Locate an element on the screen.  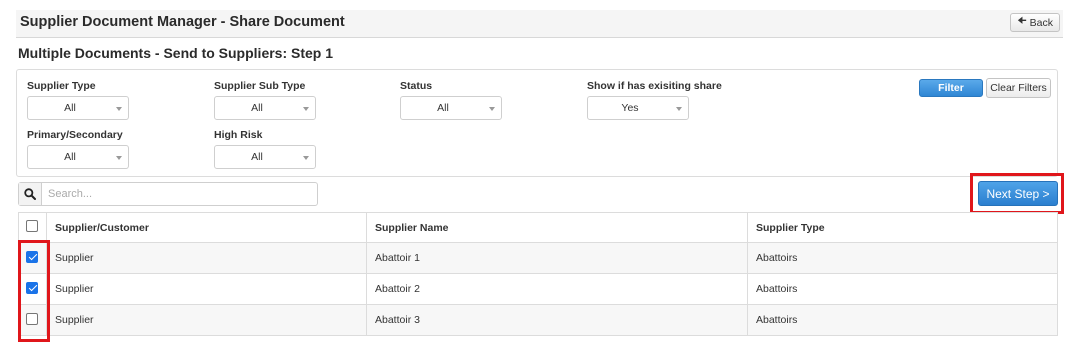
filter-label: Status is located at coordinates (416, 86).